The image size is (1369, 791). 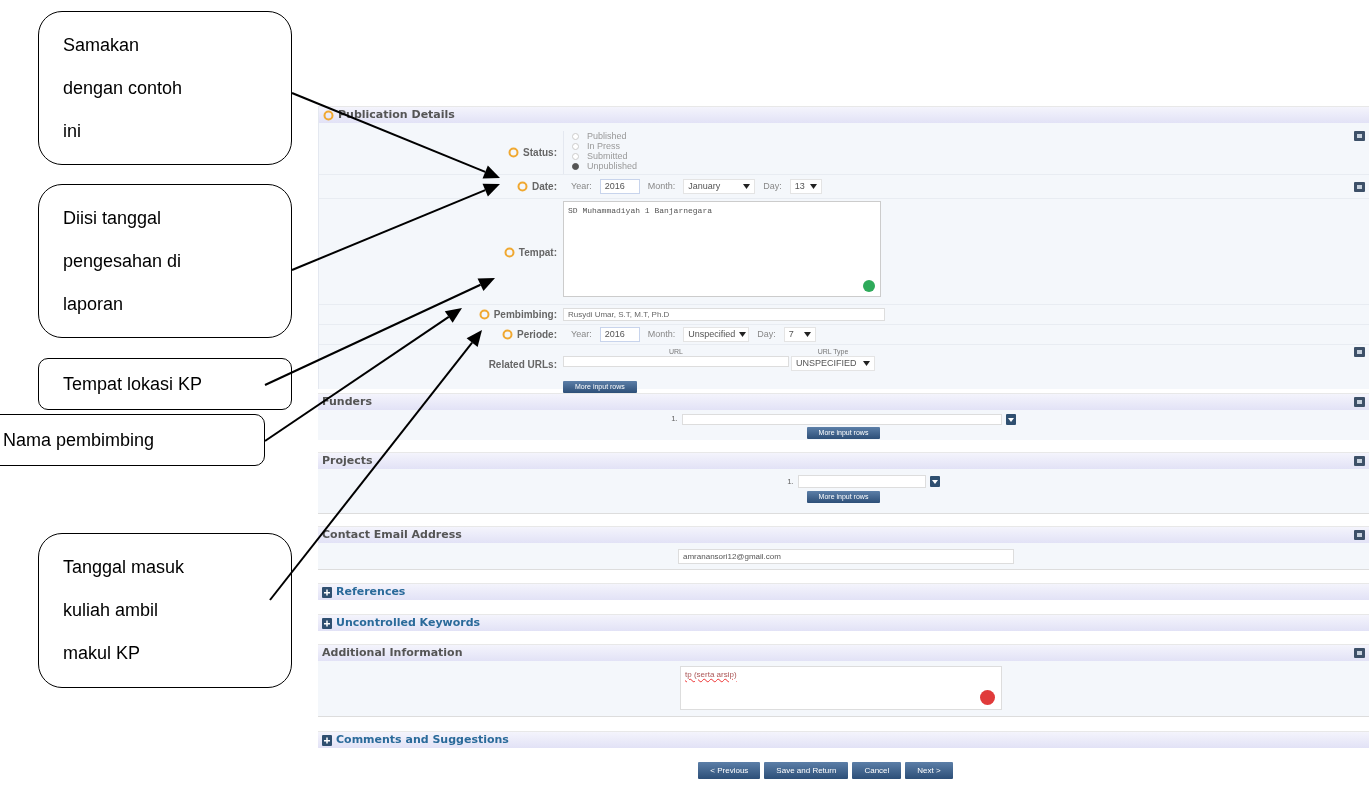 What do you see at coordinates (408, 622) in the screenshot?
I see `section-title: Uncontrolled Keywords` at bounding box center [408, 622].